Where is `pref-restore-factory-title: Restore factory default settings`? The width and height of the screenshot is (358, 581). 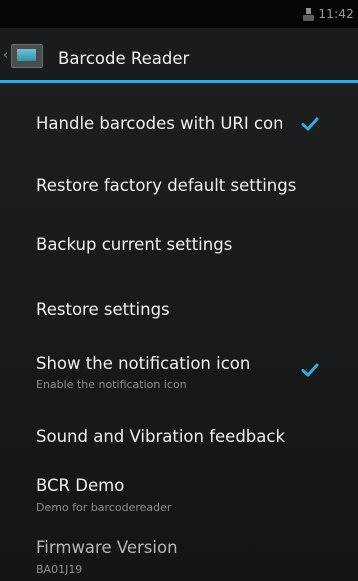 pref-restore-factory-title: Restore factory default settings is located at coordinates (166, 185).